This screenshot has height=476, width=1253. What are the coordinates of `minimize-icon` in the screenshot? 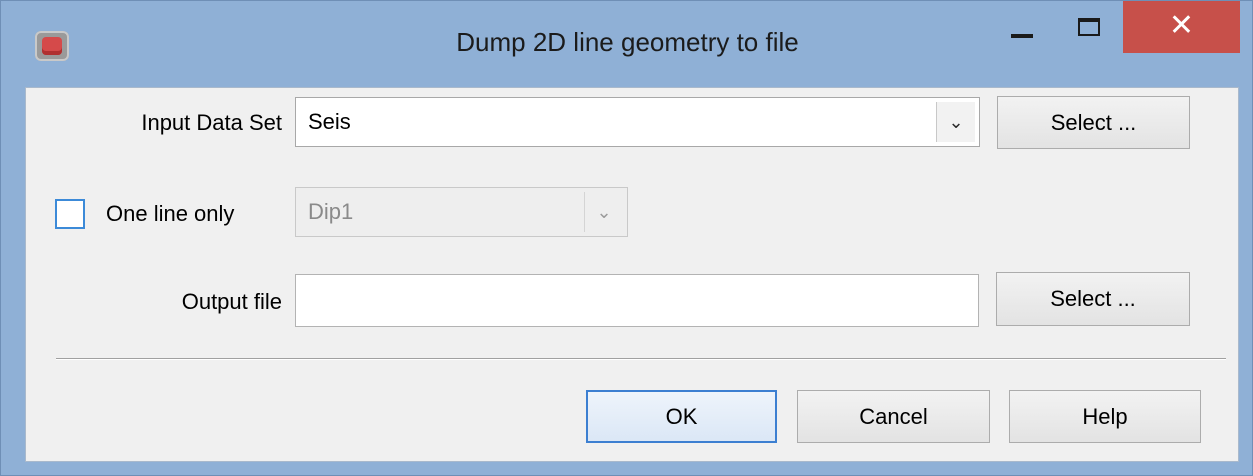 It's located at (1026, 27).